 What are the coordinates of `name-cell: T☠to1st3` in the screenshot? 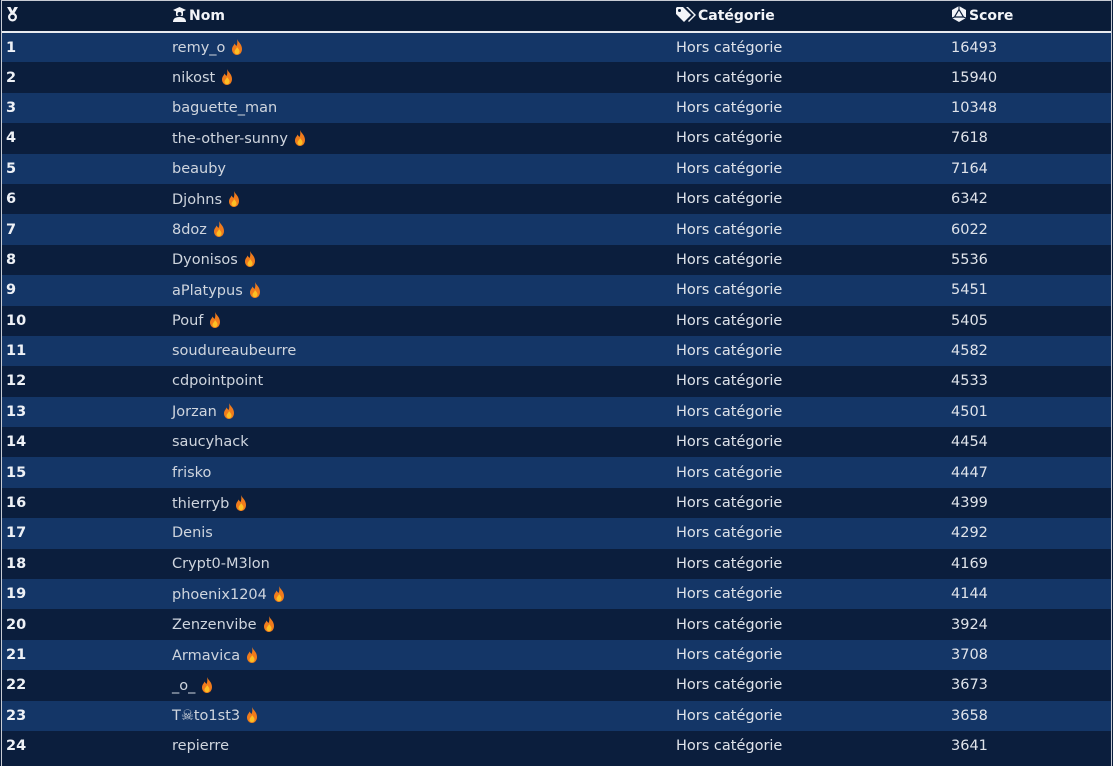 It's located at (420, 716).